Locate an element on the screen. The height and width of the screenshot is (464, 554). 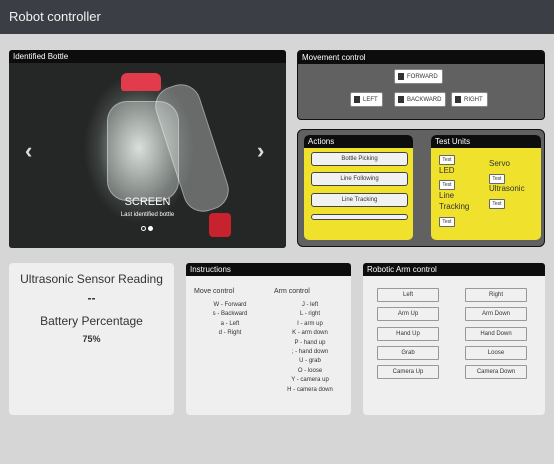
list-item: W - Forward is located at coordinates (230, 305).